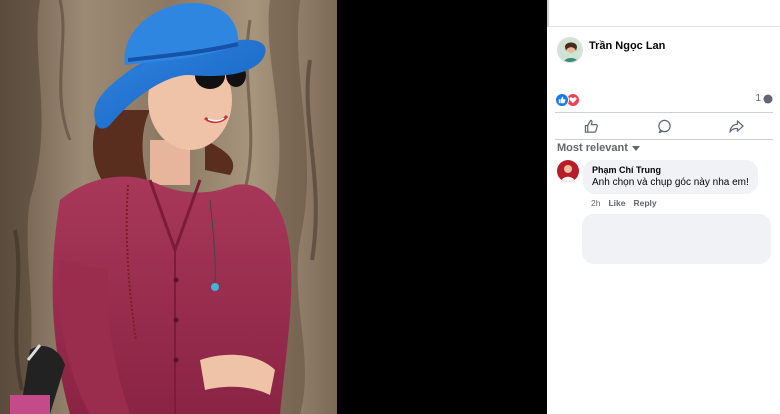  I want to click on comment-count: 1, so click(764, 98).